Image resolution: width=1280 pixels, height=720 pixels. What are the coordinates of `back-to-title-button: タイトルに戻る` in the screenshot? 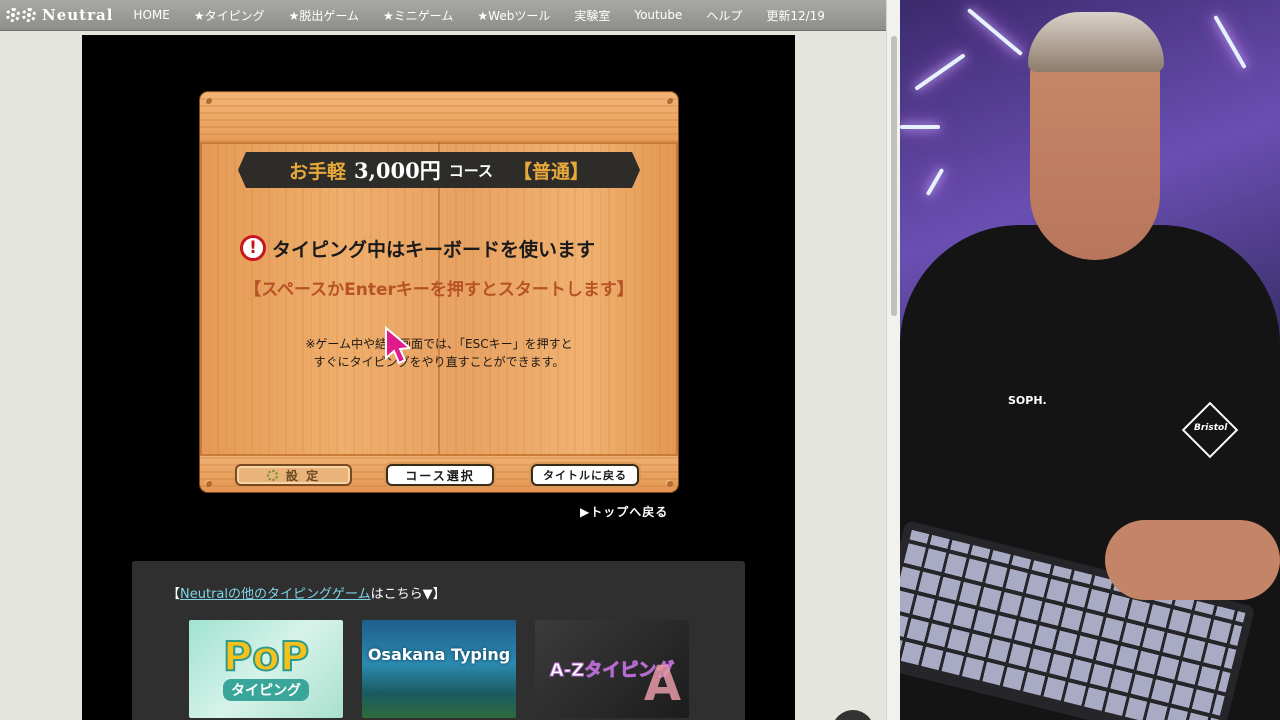 It's located at (585, 475).